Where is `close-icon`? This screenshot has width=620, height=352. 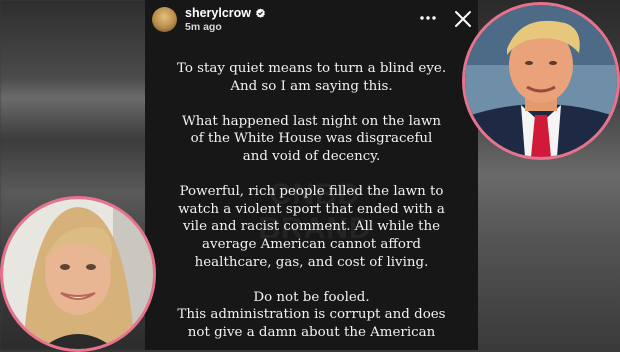 close-icon is located at coordinates (463, 19).